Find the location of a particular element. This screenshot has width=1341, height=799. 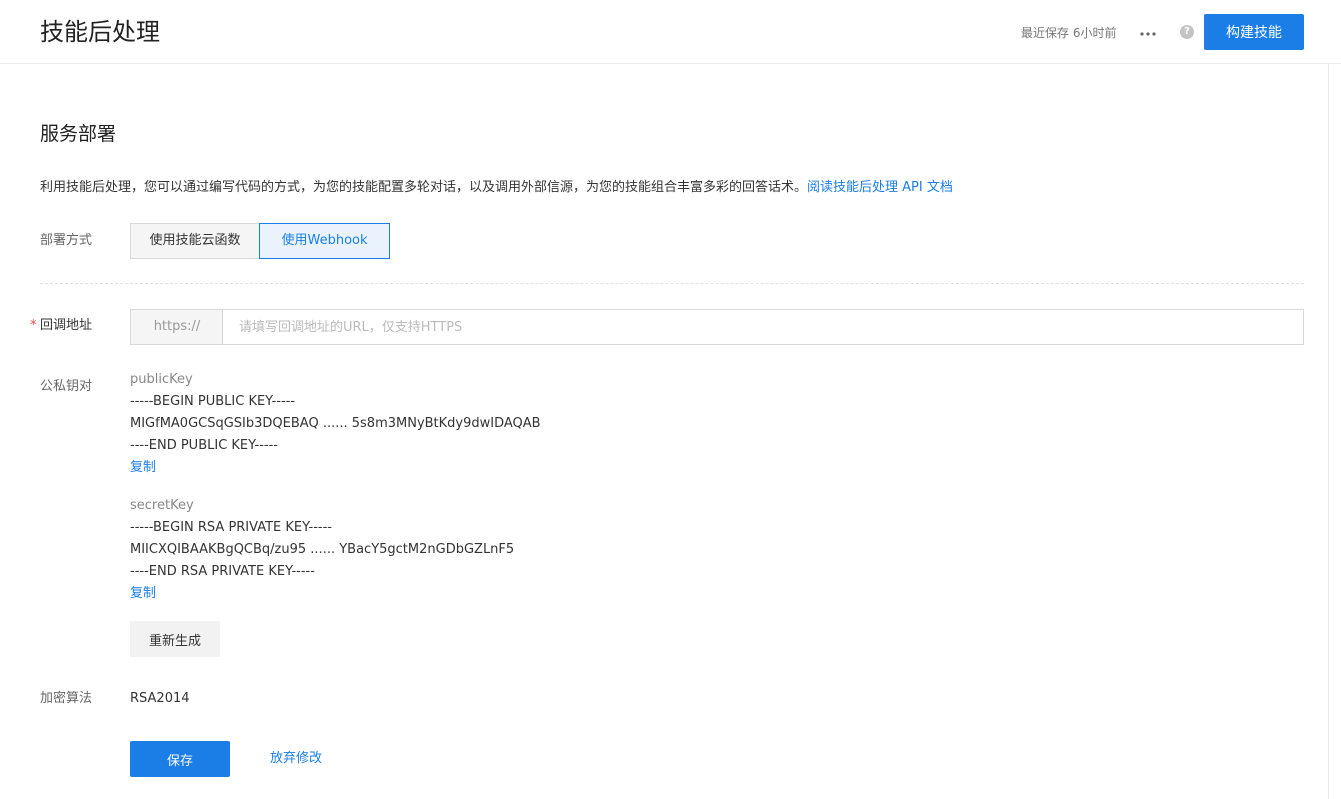

regenerate-keys-button: 重新生成 is located at coordinates (175, 639).